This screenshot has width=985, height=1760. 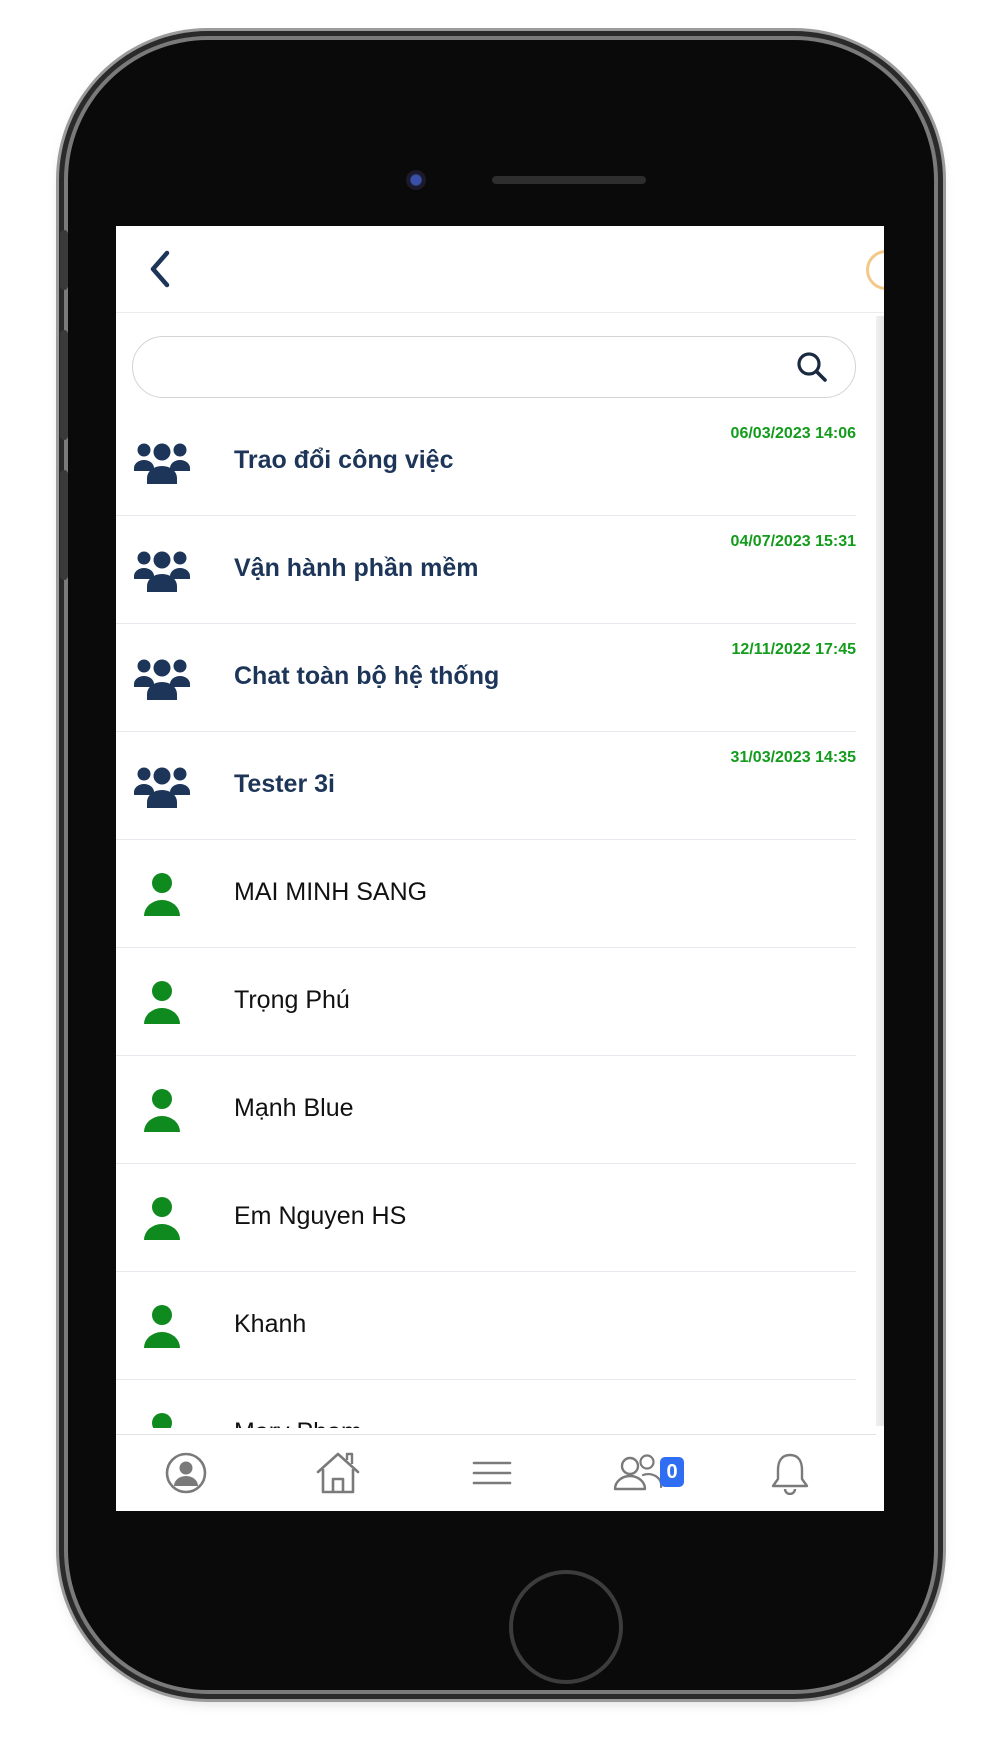 What do you see at coordinates (292, 1000) in the screenshot?
I see `chat-name: Trọng Phú` at bounding box center [292, 1000].